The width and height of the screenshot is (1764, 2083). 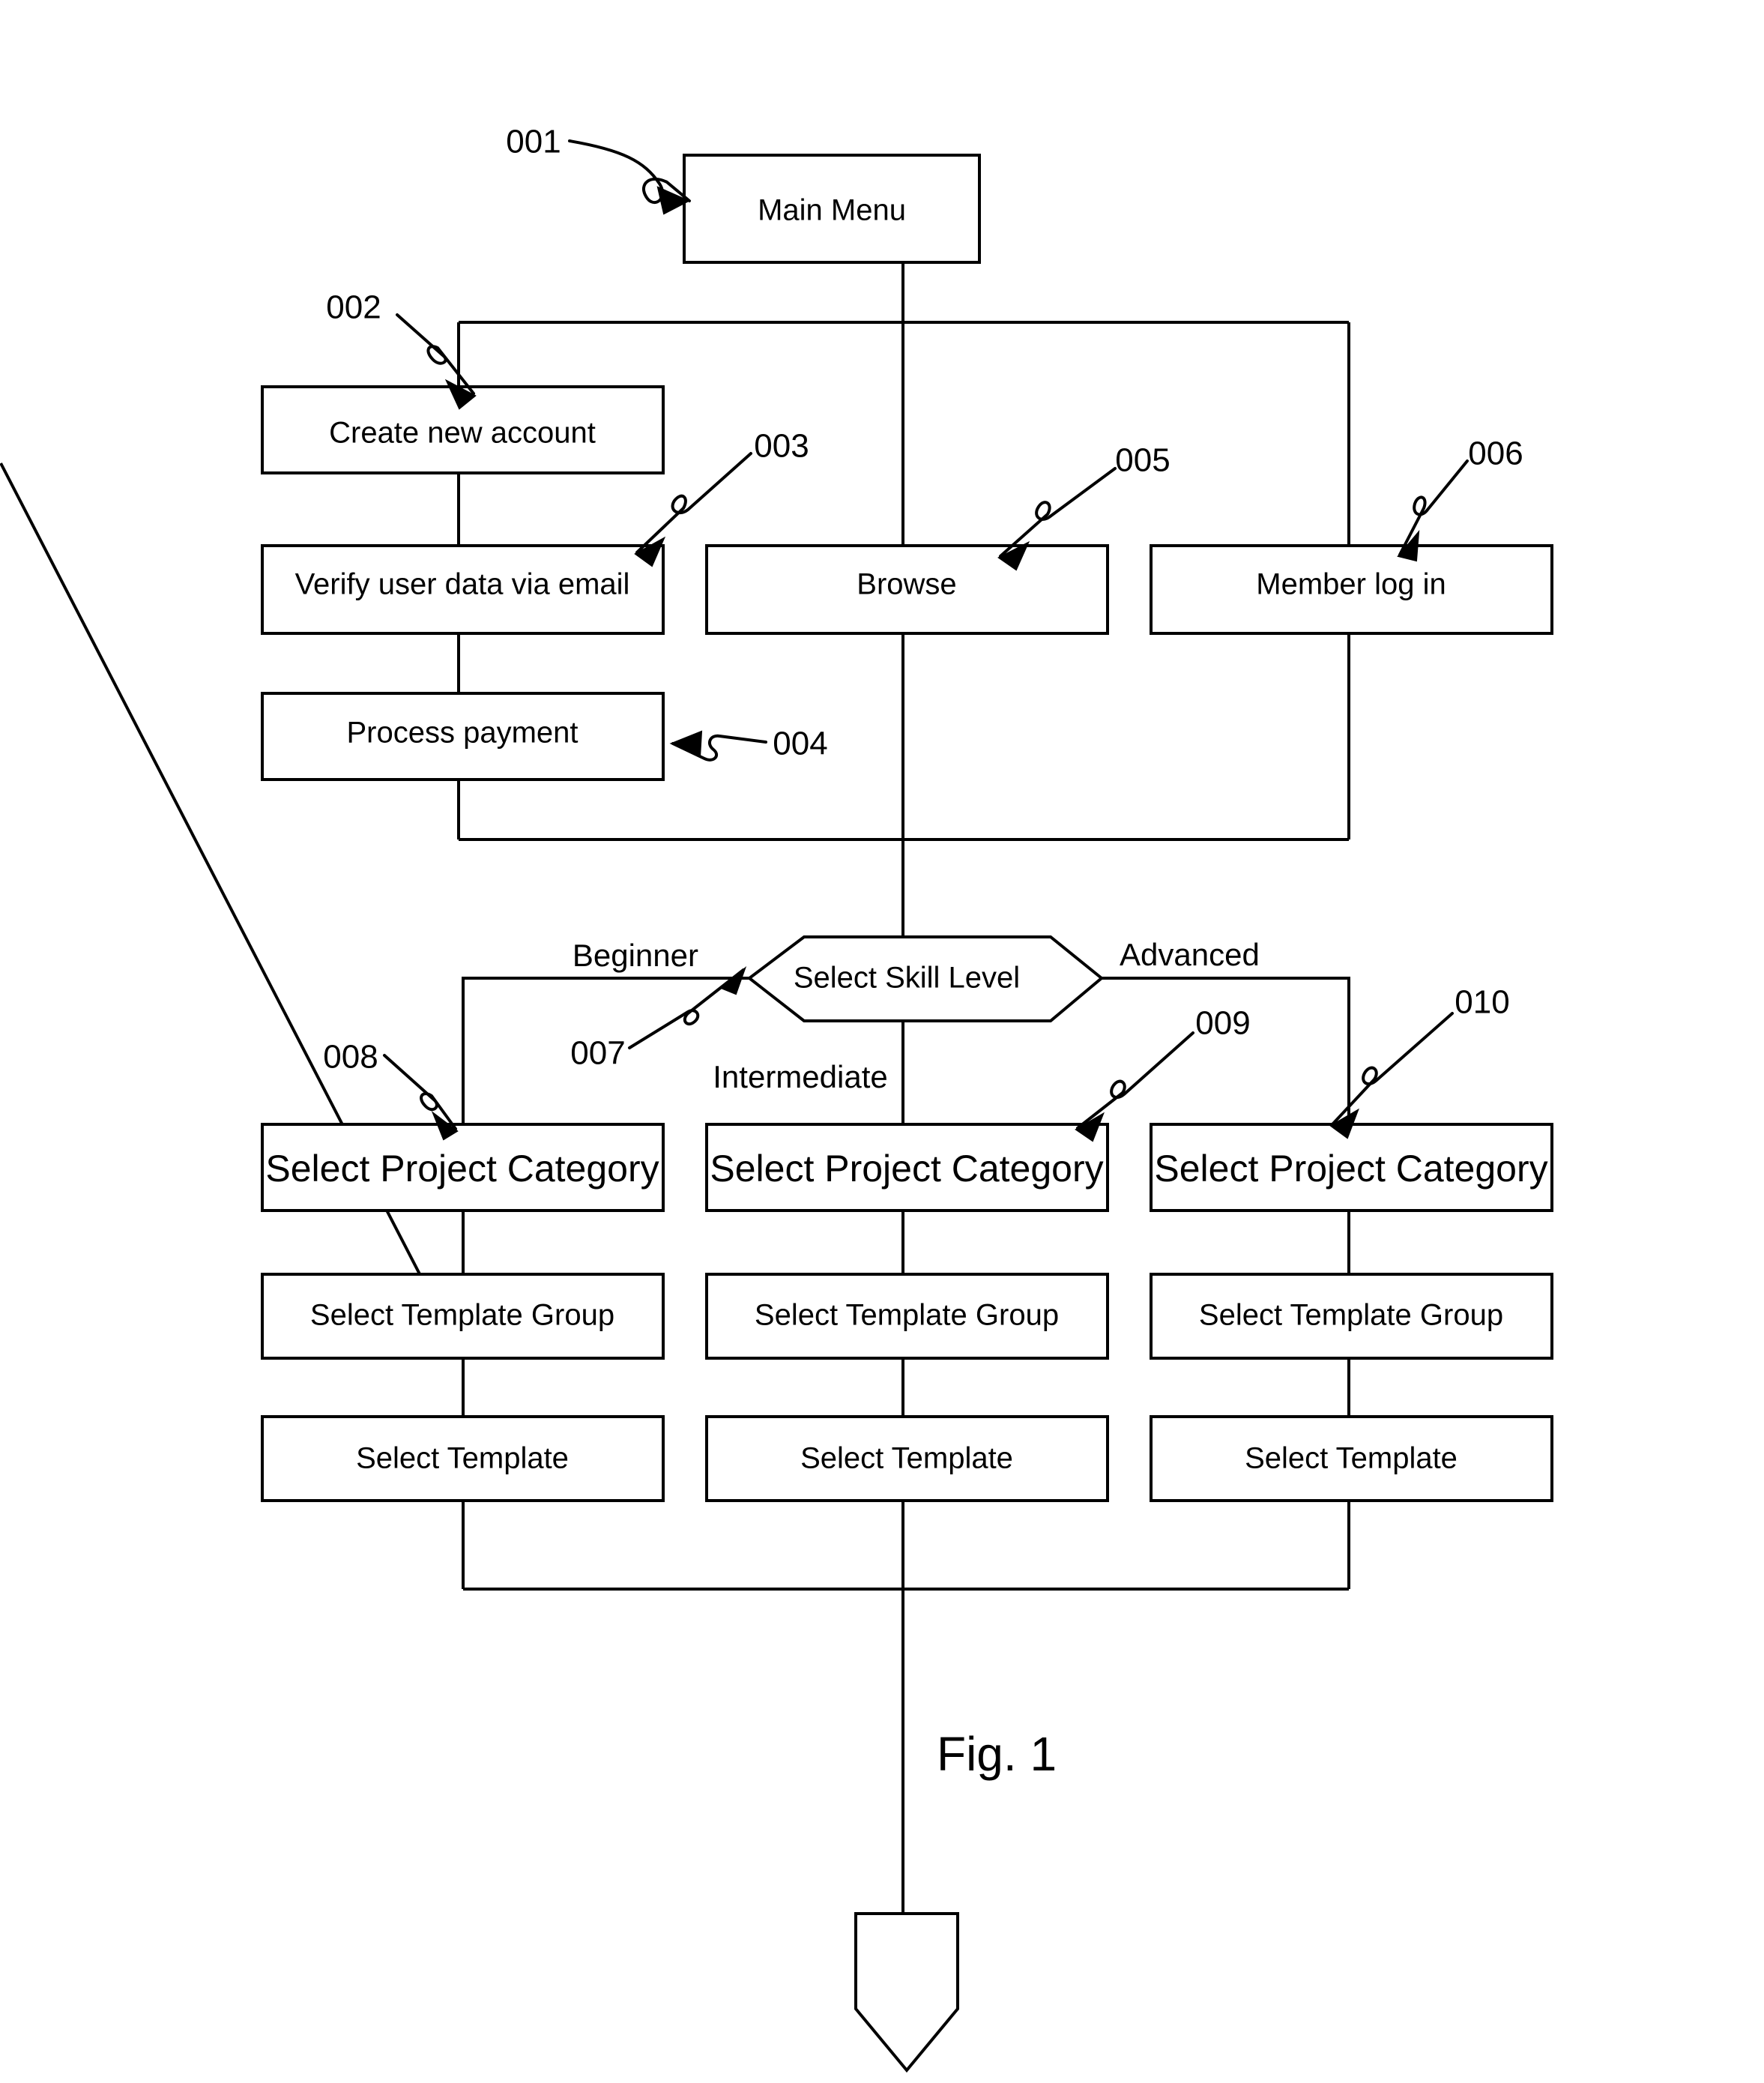 I want to click on node-select-template-beginner-label: Select Template, so click(x=462, y=1459).